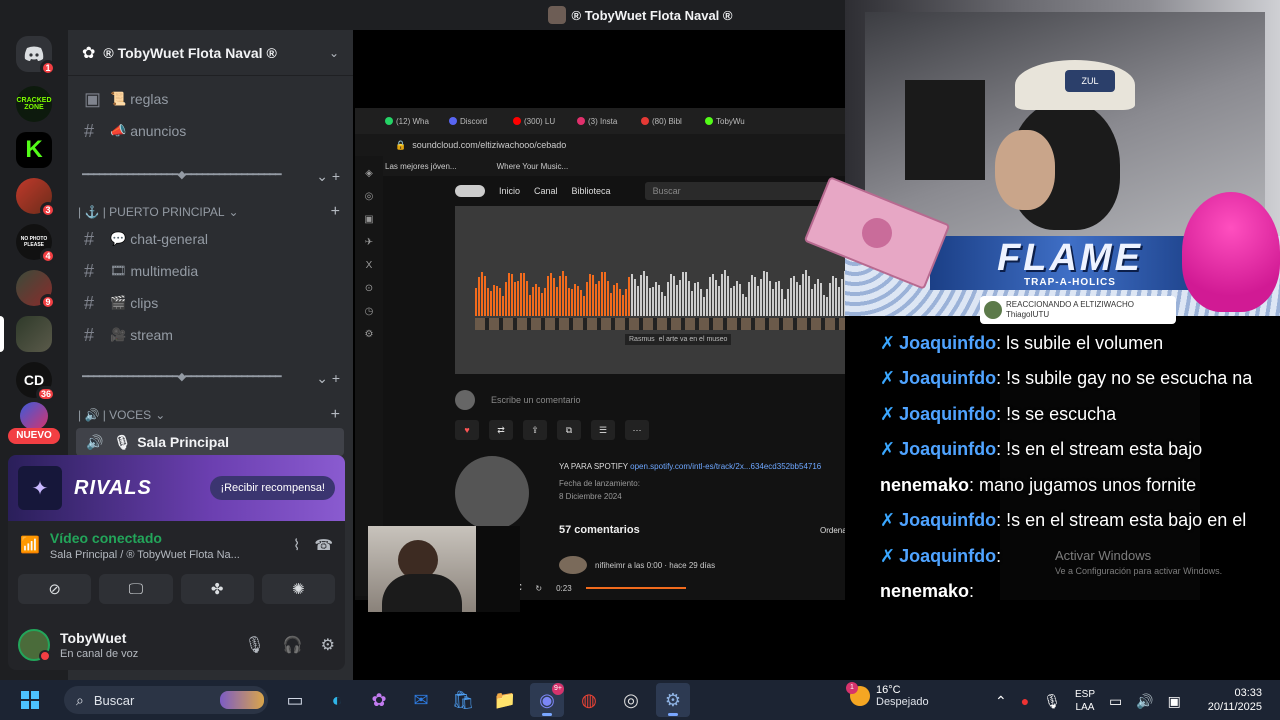 This screenshot has height=720, width=1280. I want to click on sidebar-icon: ⊙, so click(369, 288).